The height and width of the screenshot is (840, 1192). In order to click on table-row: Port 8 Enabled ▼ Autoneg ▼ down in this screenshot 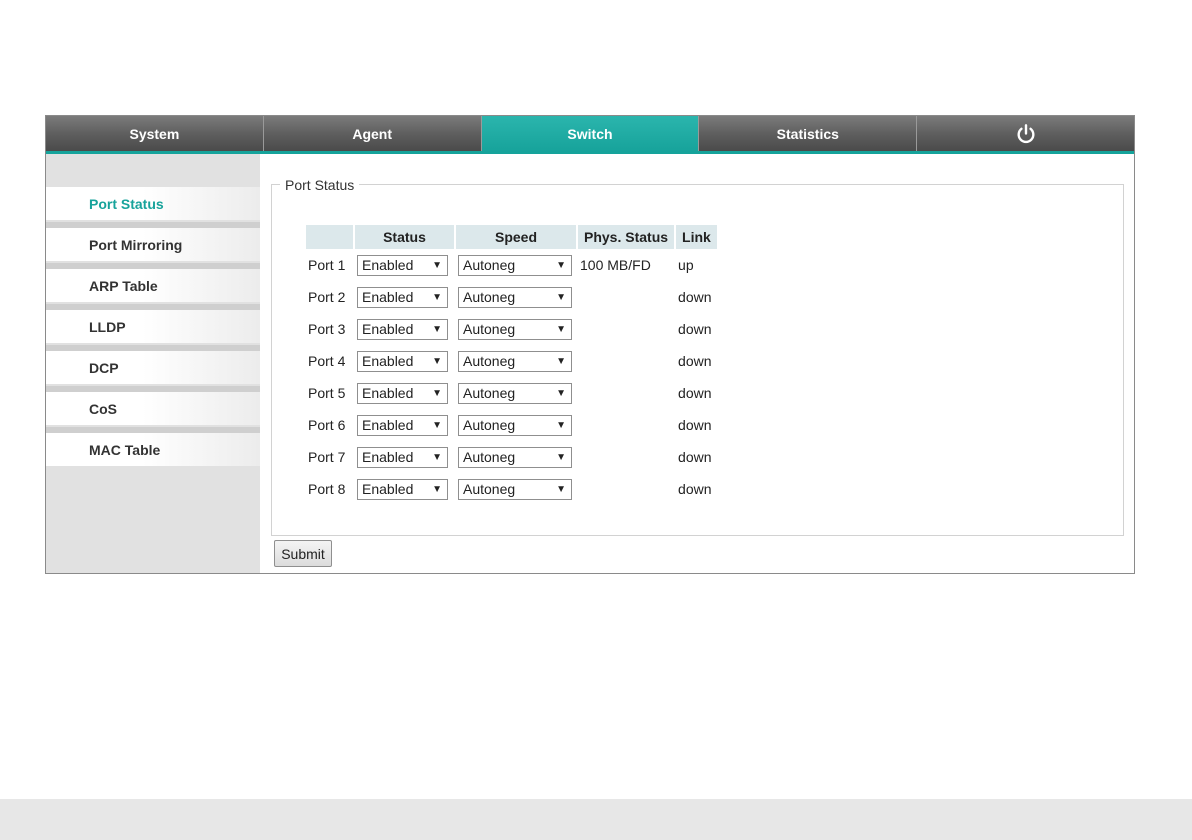, I will do `click(511, 489)`.